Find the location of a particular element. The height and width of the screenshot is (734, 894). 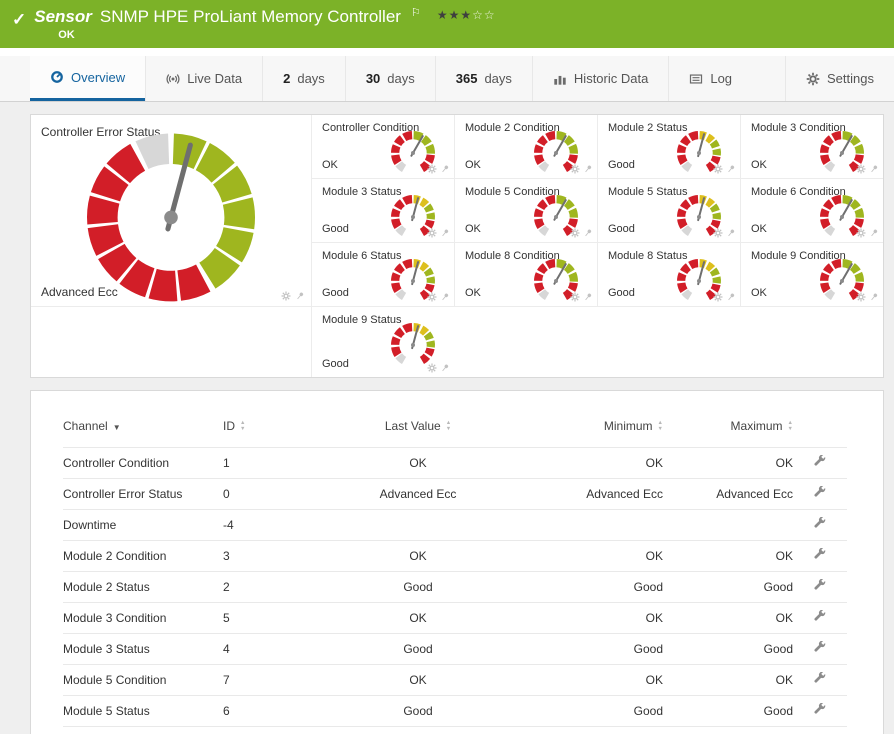

channel-id: 5 is located at coordinates (278, 618).